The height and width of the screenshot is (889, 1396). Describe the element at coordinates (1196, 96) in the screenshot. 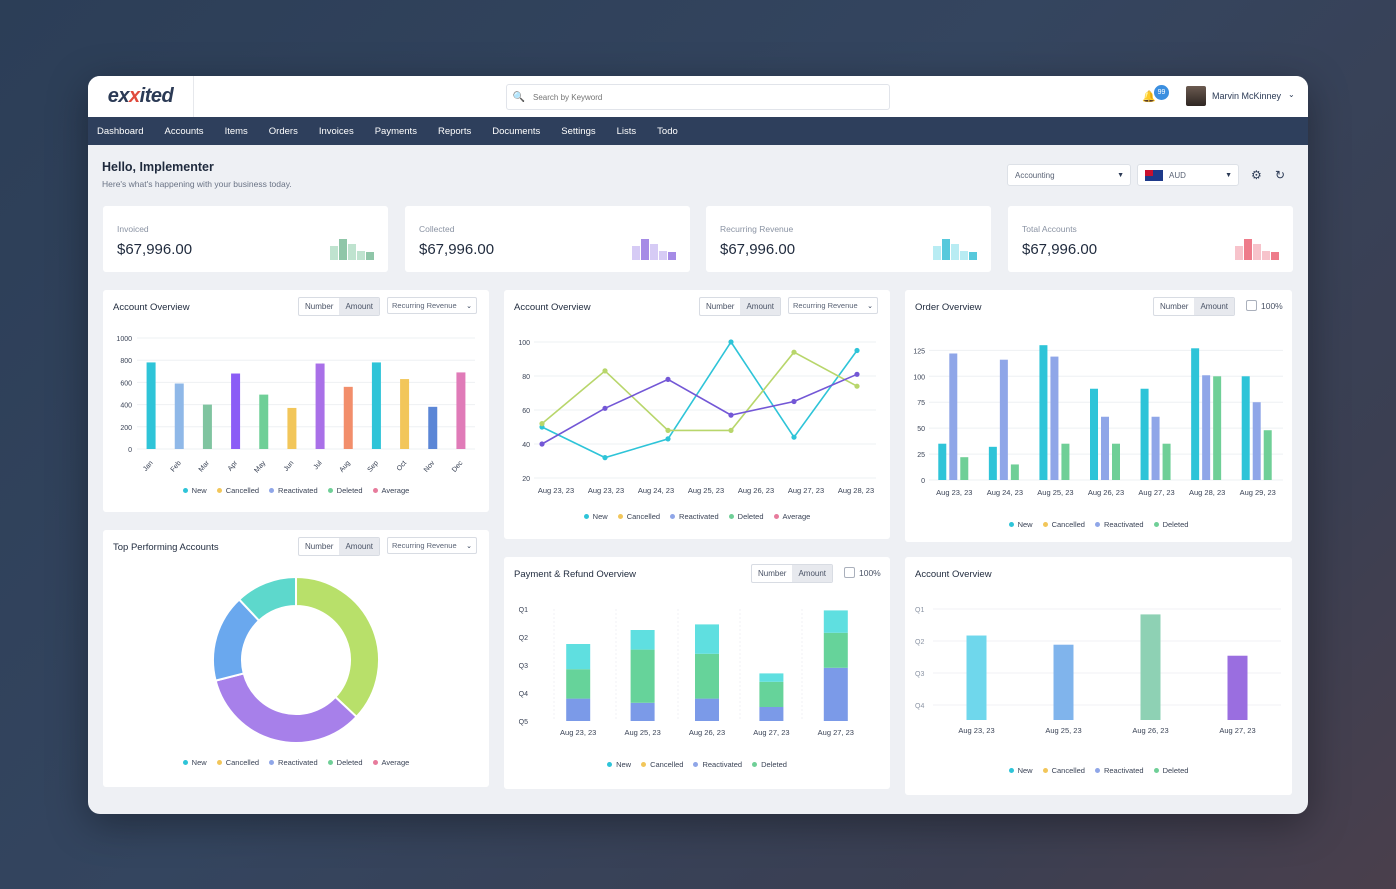

I see `avatar` at that location.